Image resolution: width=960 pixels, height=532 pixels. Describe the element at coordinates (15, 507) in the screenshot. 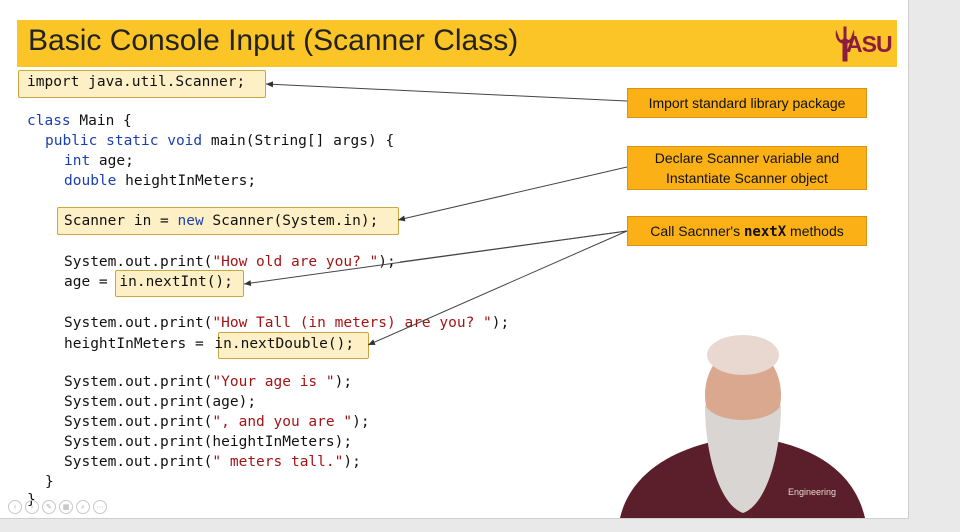

I see `prev-slide-icon: ‹` at that location.